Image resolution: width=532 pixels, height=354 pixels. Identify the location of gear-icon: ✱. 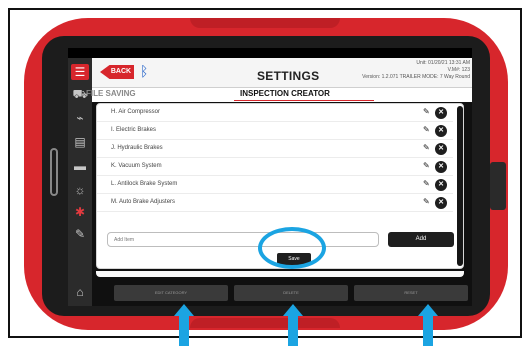
(80, 212).